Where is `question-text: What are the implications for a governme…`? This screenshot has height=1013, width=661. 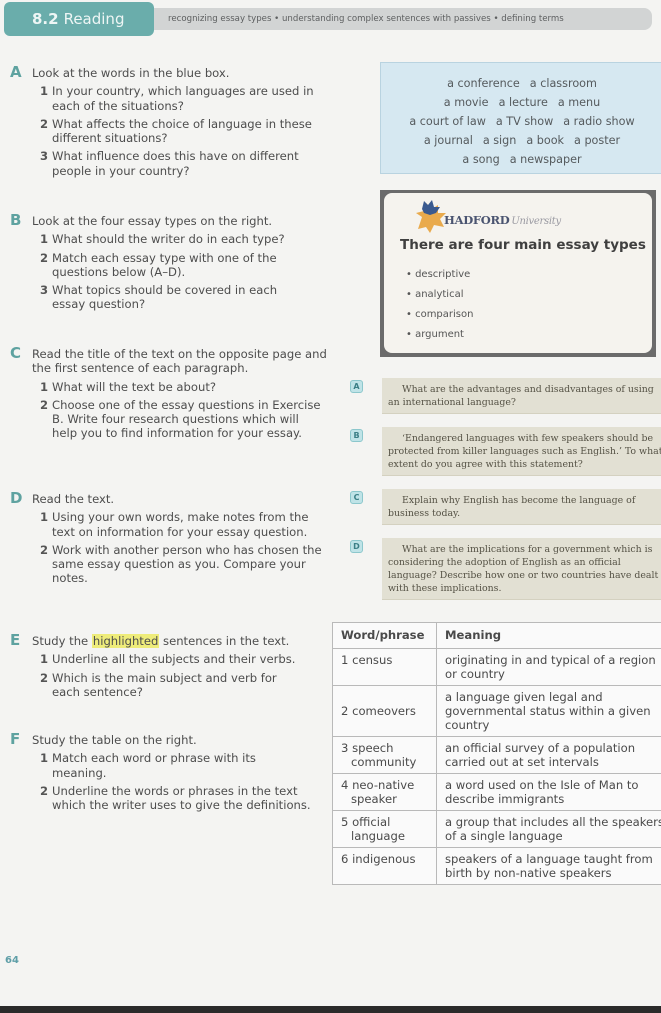 question-text: What are the implications for a governme… is located at coordinates (521, 568).